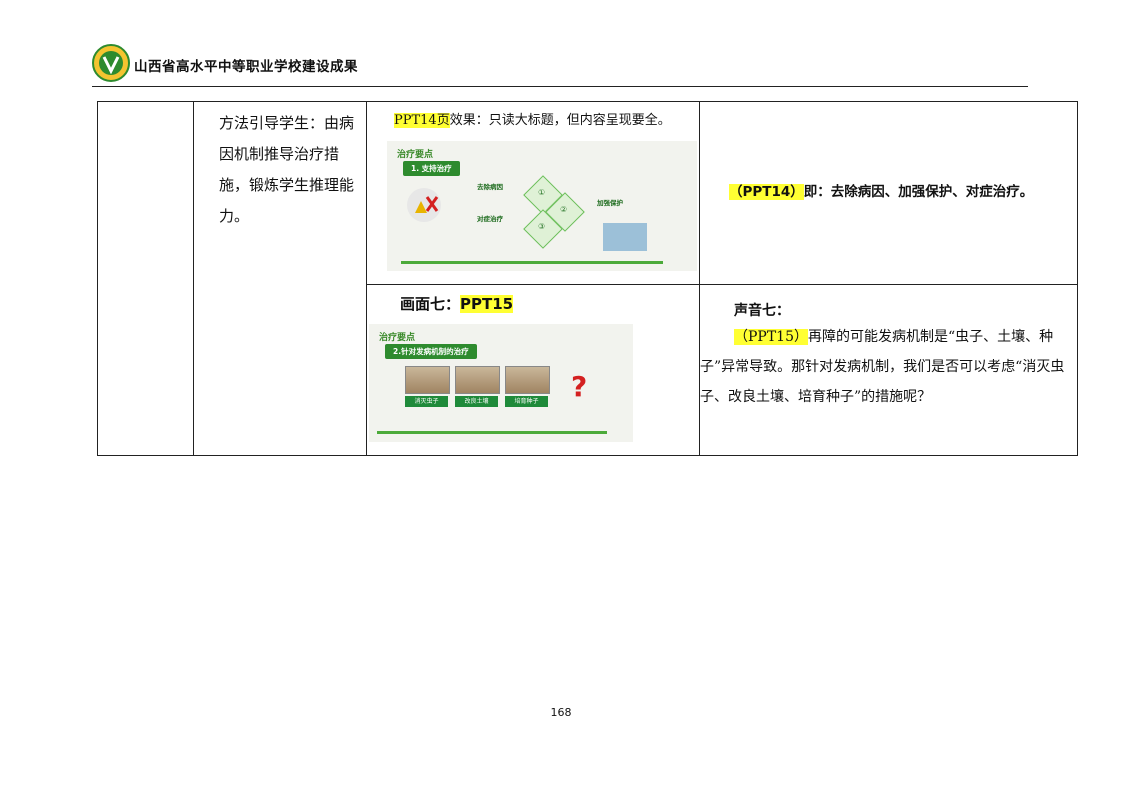  What do you see at coordinates (426, 401) in the screenshot?
I see `label-kill-worms: 消灭虫子` at bounding box center [426, 401].